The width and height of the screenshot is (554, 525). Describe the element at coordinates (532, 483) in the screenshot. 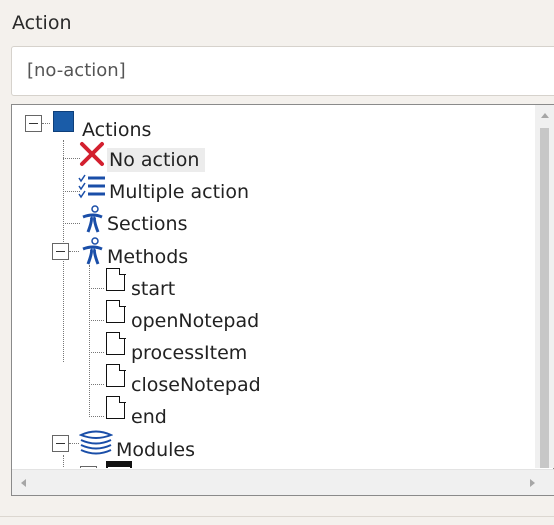

I see `scroll-right-arrow` at that location.